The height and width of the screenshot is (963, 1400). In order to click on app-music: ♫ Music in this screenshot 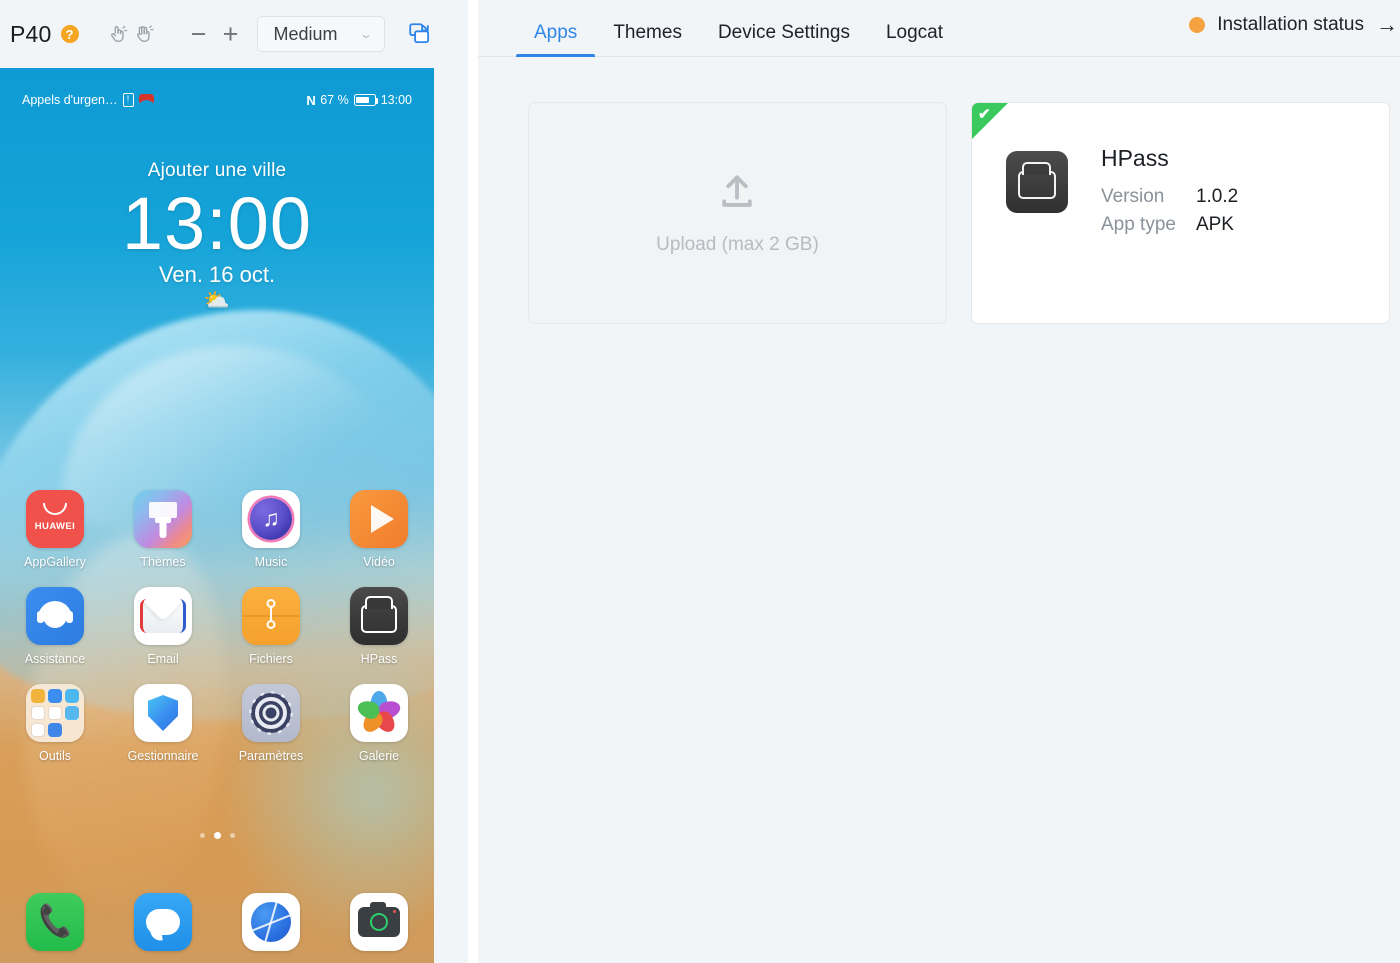, I will do `click(271, 529)`.